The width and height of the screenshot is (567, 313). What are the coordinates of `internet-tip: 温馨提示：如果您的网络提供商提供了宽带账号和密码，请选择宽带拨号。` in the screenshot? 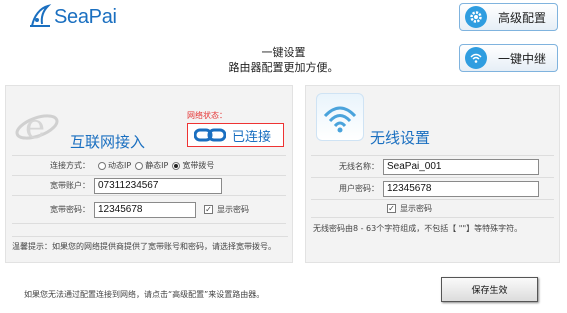 It's located at (150, 244).